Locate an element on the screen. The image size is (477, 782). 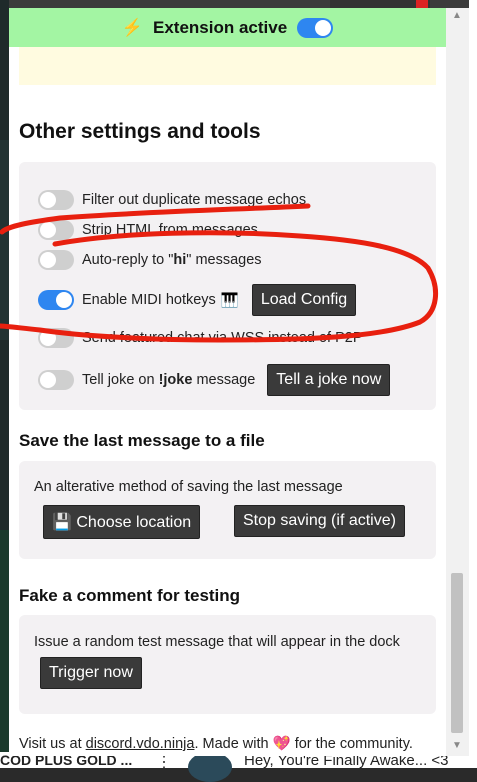
midi-hotkeys-toggle is located at coordinates (56, 300).